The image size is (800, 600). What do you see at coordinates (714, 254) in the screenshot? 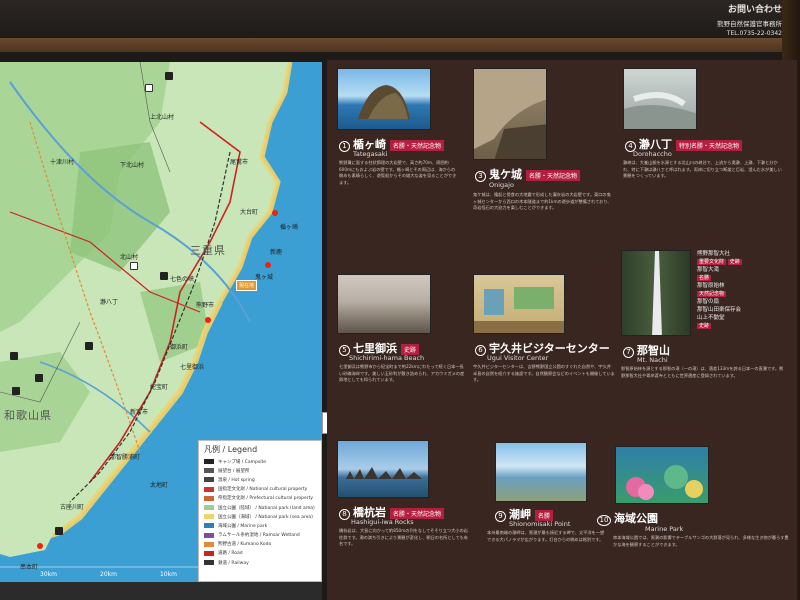
I see `side-item: 熊野那智大社` at bounding box center [714, 254].